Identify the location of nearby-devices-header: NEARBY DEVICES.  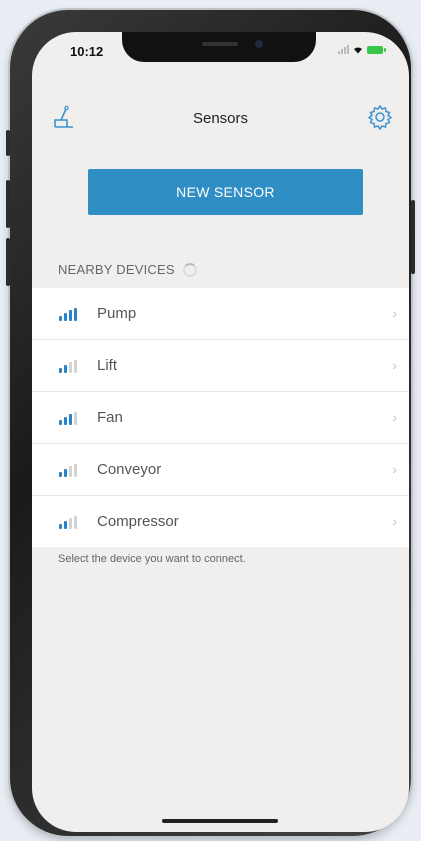
(127, 269).